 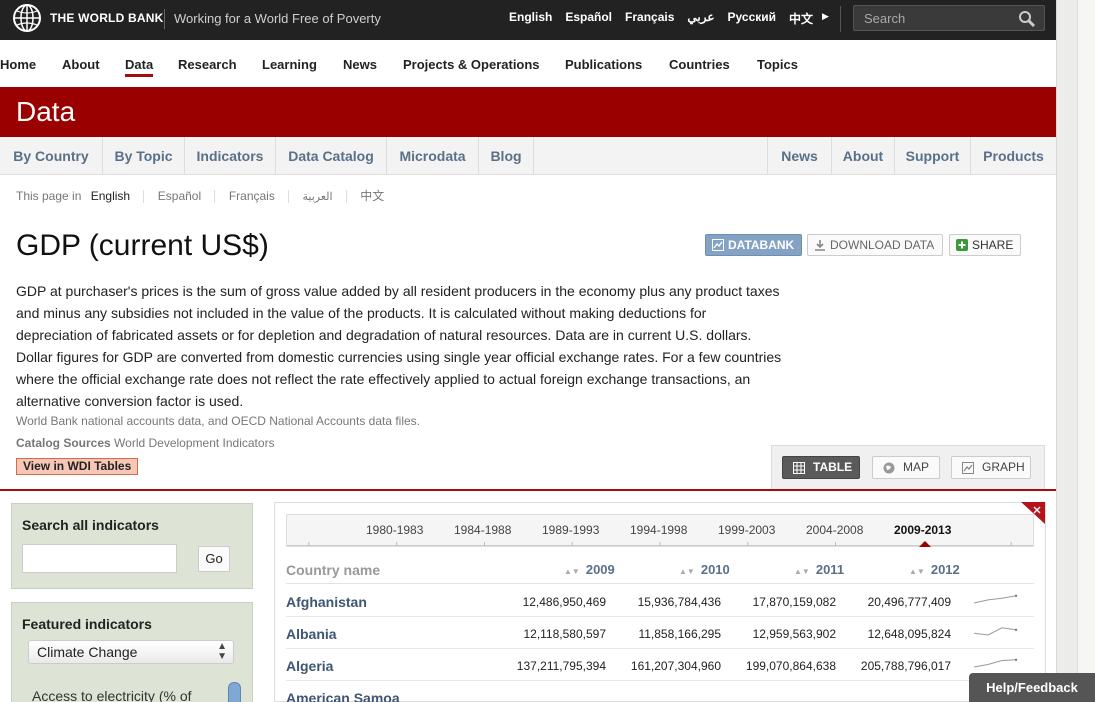 I want to click on value-cell: 17,870,159,082, so click(x=794, y=602).